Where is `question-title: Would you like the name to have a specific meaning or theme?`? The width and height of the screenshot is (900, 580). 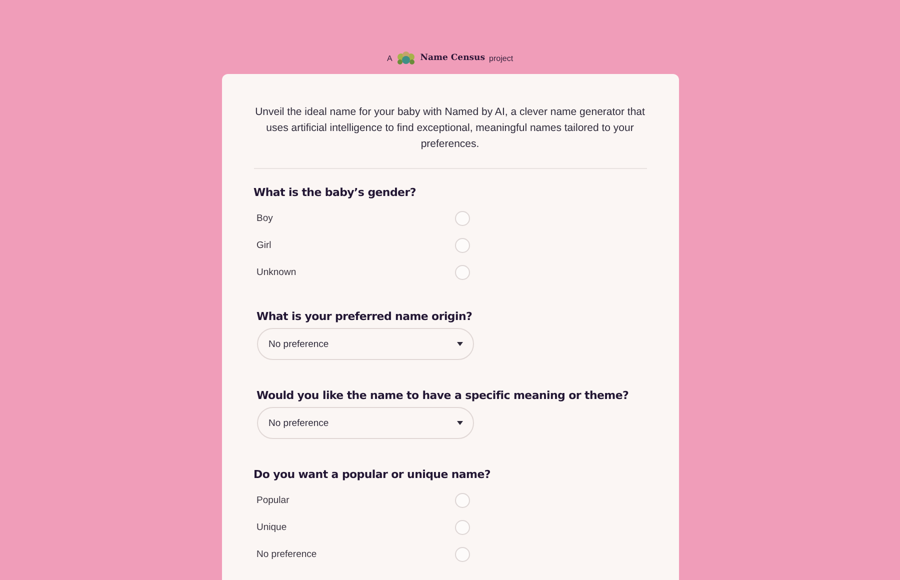
question-title: Would you like the name to have a specific meaning or theme? is located at coordinates (443, 395).